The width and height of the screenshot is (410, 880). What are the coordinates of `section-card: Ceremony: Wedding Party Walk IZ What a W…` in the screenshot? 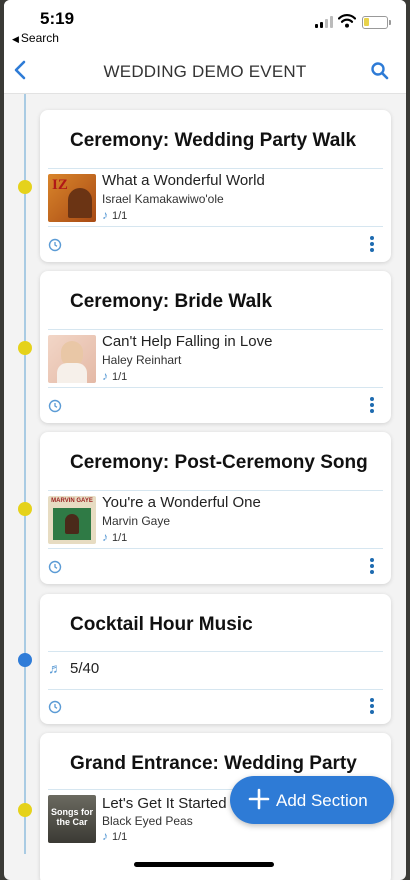 It's located at (215, 186).